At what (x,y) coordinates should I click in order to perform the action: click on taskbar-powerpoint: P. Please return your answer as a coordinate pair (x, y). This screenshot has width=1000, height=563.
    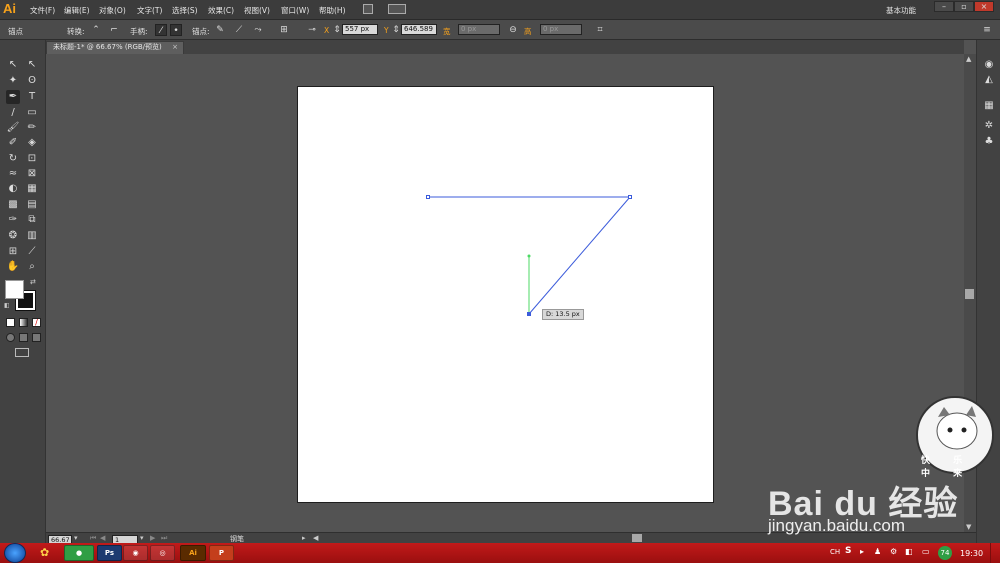
    Looking at the image, I should click on (221, 553).